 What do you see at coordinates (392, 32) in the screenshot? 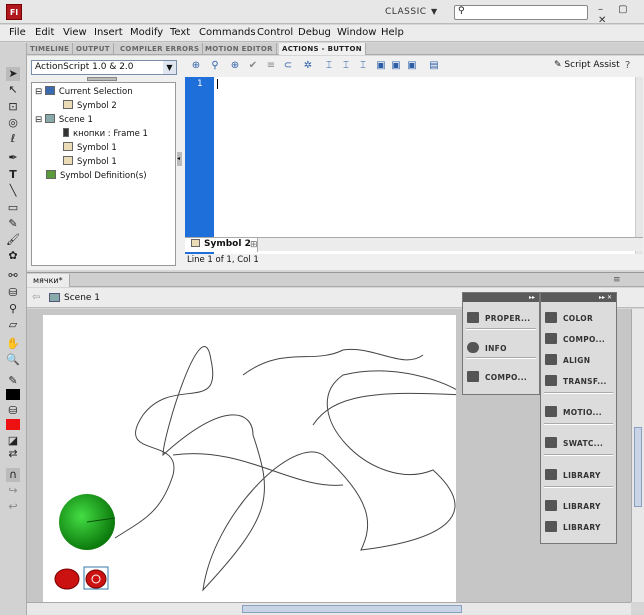
I see `menu-help: Help` at bounding box center [392, 32].